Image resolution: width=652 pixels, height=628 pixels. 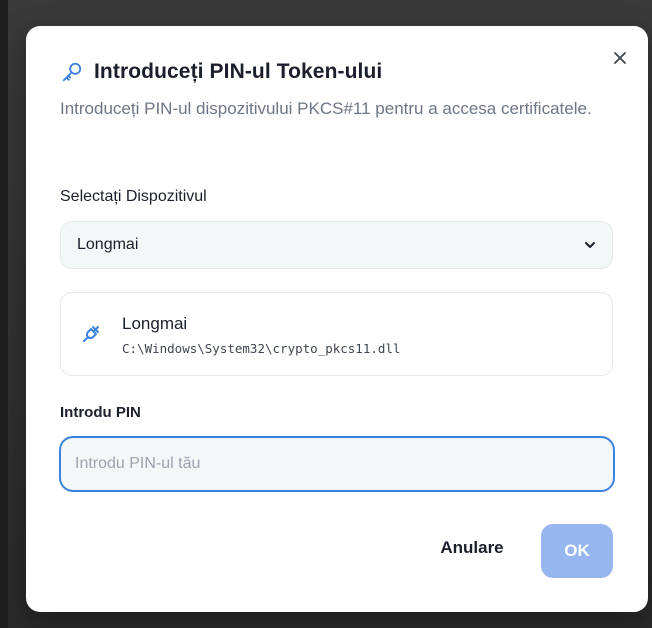 I want to click on pin-input, so click(x=337, y=464).